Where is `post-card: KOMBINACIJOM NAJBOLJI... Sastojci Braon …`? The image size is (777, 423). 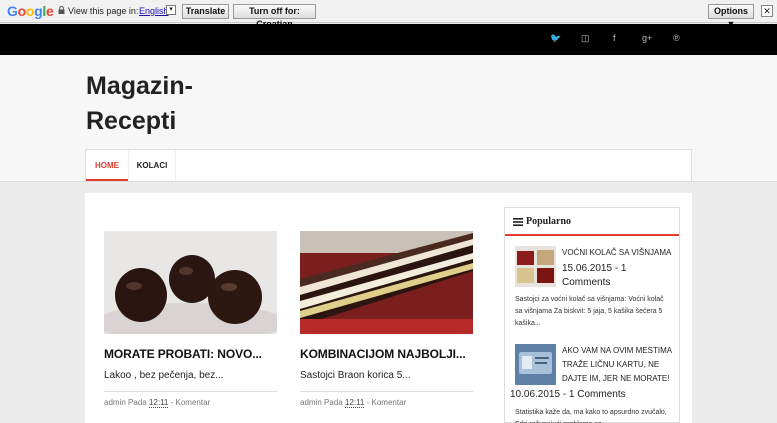
post-card: KOMBINACIJOM NAJBOLJI... Sastojci Braon … is located at coordinates (386, 319).